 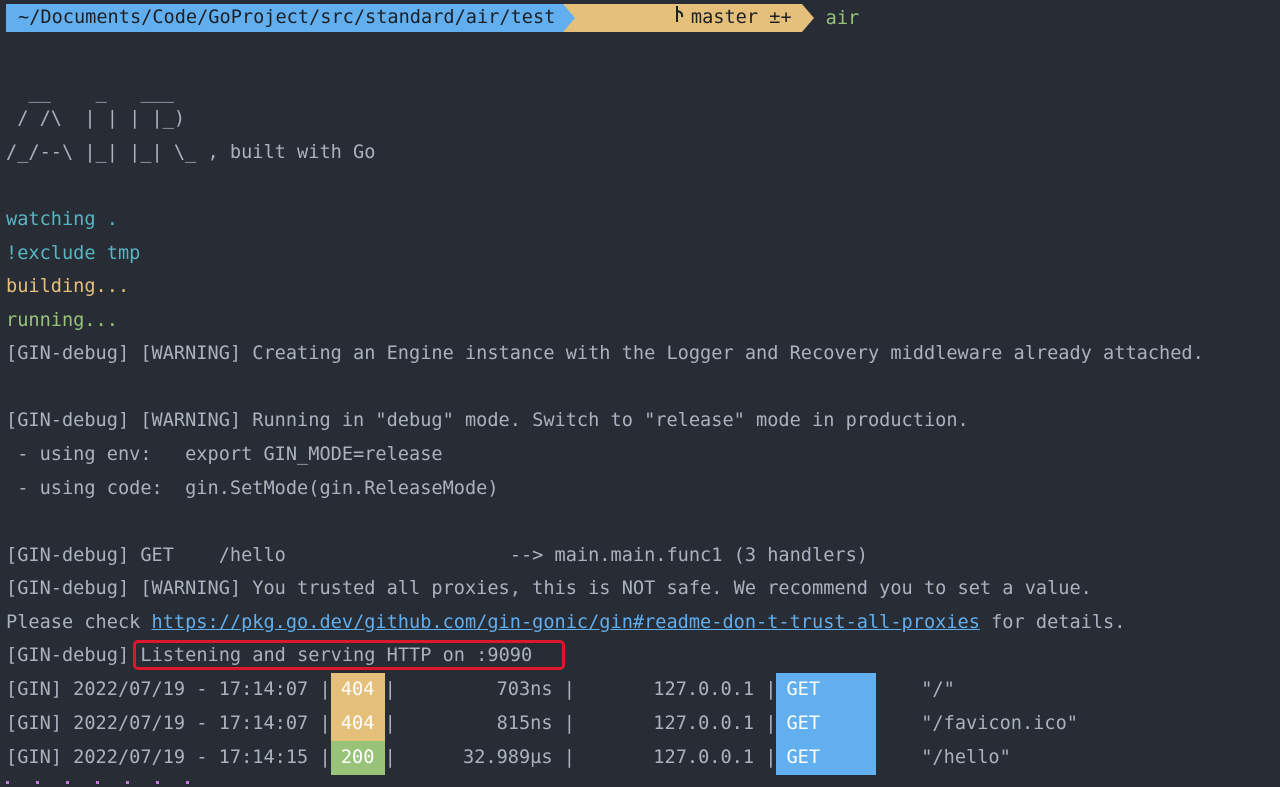 What do you see at coordinates (224, 454) in the screenshot?
I see `using-env-line: - using env: export GIN_MODE=release` at bounding box center [224, 454].